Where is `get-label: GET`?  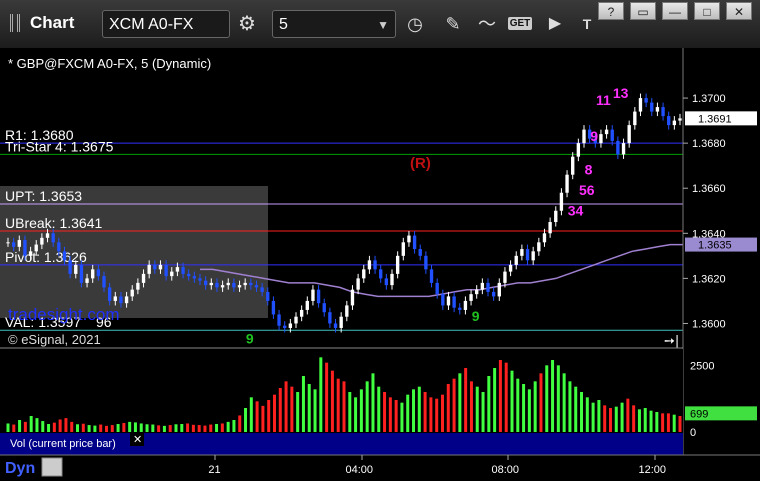
get-label: GET is located at coordinates (520, 23).